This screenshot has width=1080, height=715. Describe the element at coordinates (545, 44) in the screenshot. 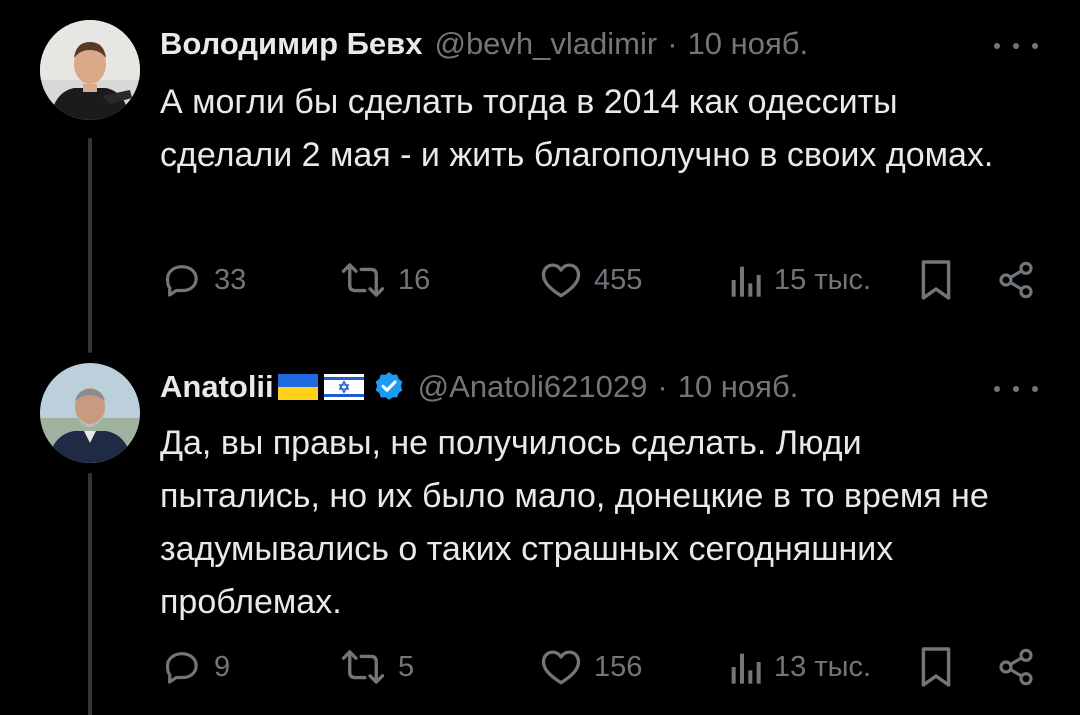

I see `author-handle: @bevh_vladimir` at that location.